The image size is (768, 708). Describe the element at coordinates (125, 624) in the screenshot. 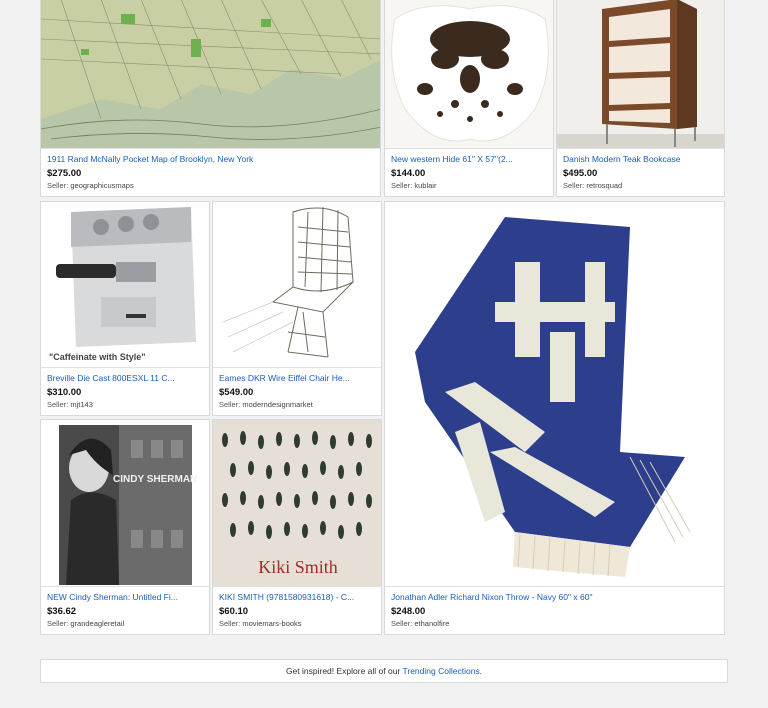

I see `item-seller: Seller: grandeagleretail` at that location.